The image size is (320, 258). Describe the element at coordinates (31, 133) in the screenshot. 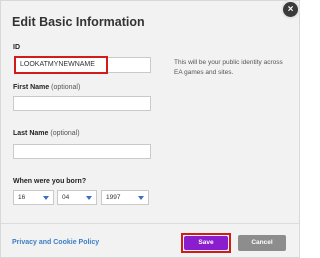

I see `last-name-label-text: Last Name` at that location.